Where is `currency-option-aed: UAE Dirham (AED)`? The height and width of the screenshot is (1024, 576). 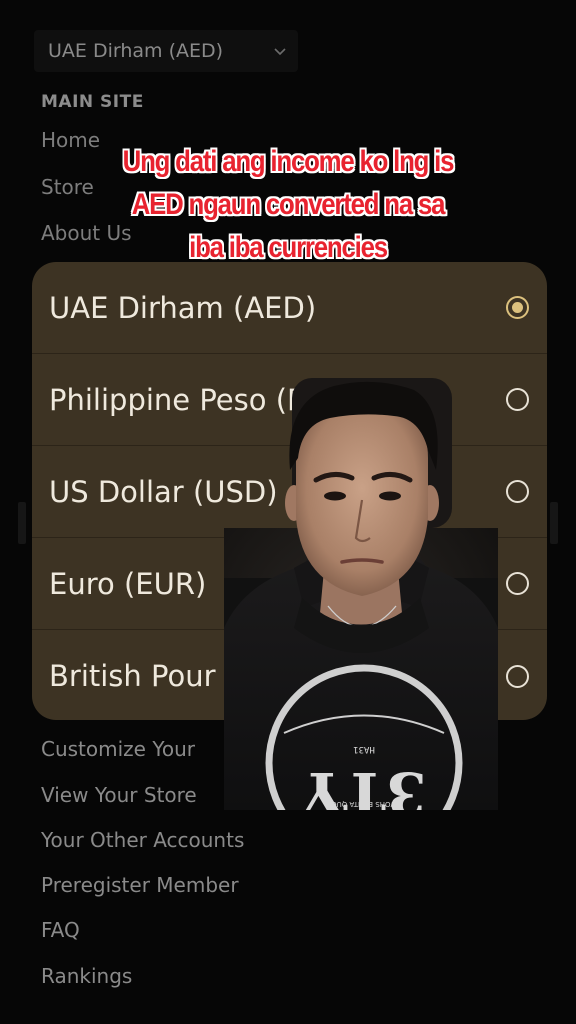 currency-option-aed: UAE Dirham (AED) is located at coordinates (289, 308).